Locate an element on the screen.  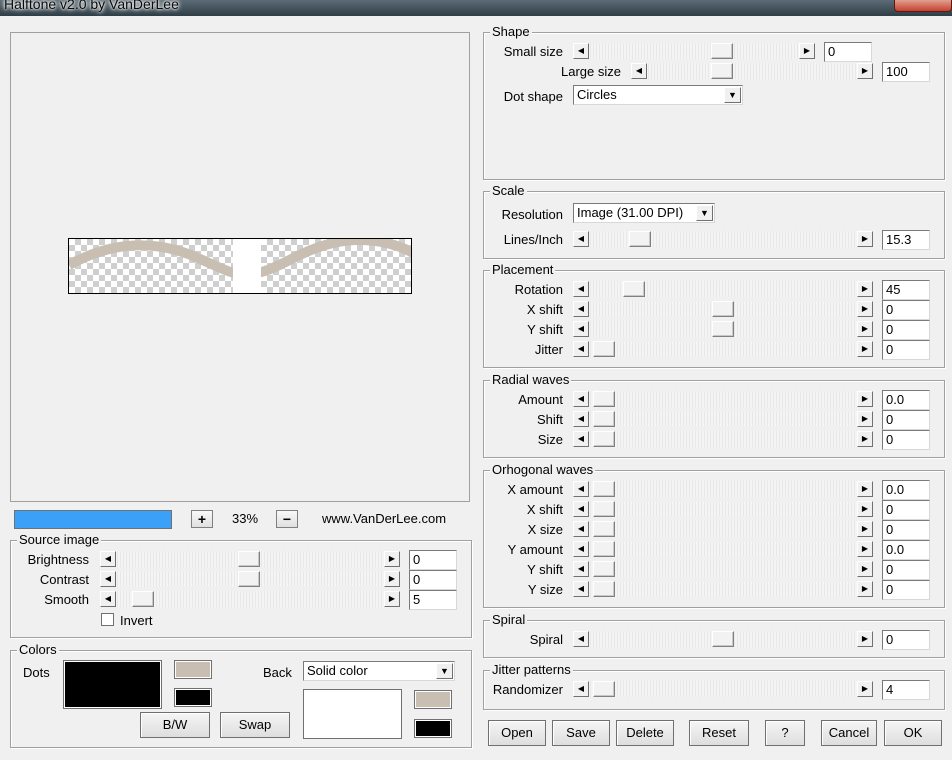
small-size-input: 0 is located at coordinates (848, 52).